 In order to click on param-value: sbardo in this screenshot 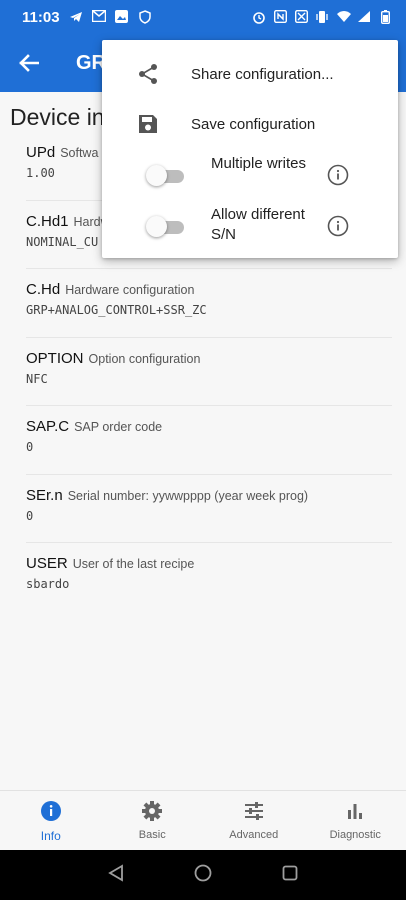, I will do `click(48, 584)`.